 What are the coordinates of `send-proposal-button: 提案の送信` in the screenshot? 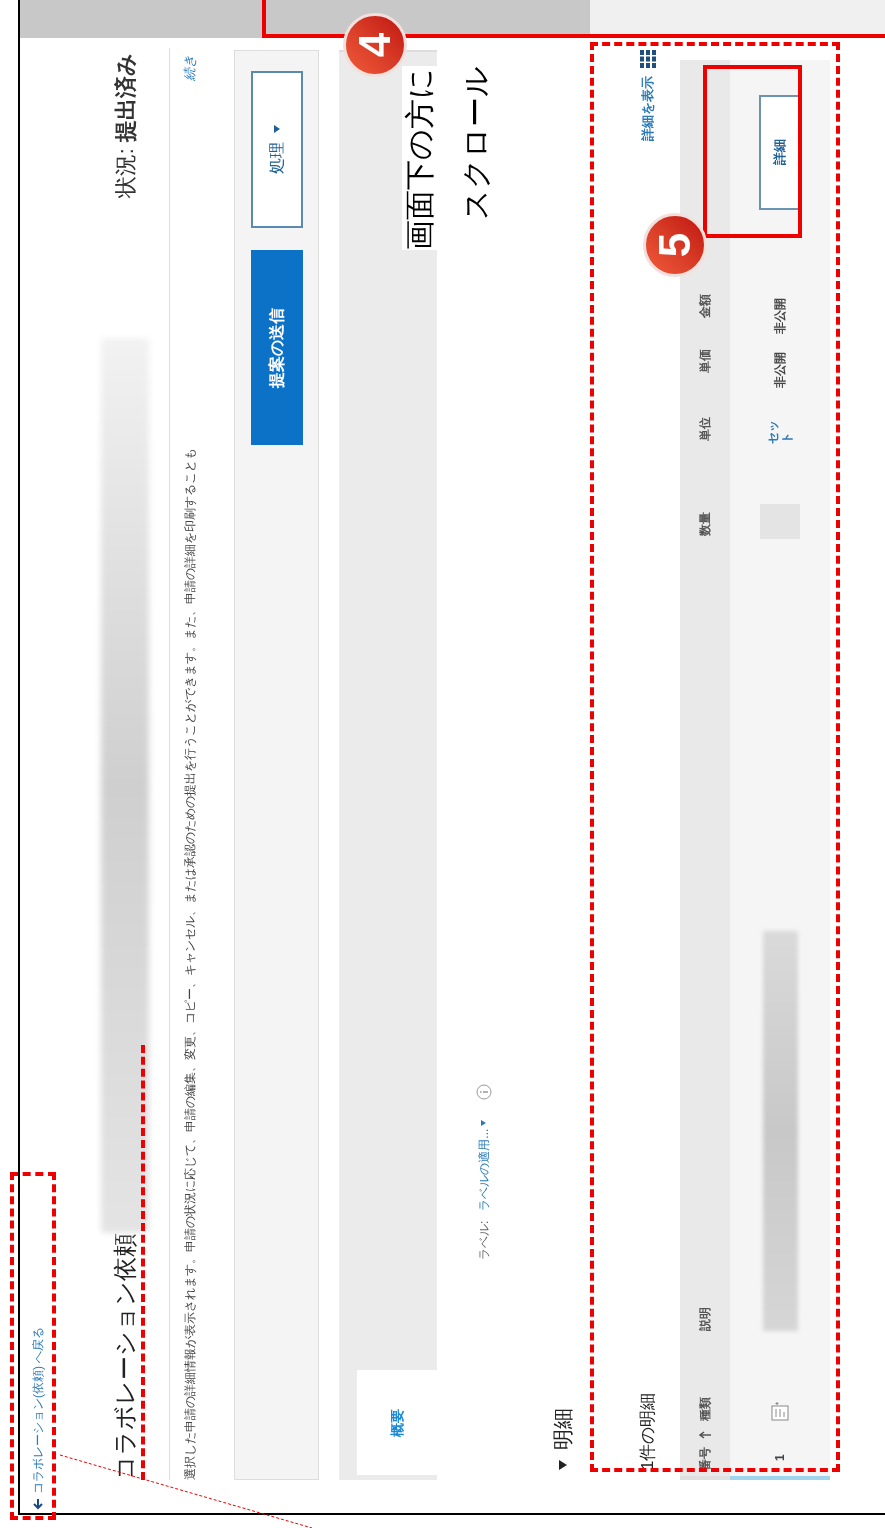 It's located at (276, 347).